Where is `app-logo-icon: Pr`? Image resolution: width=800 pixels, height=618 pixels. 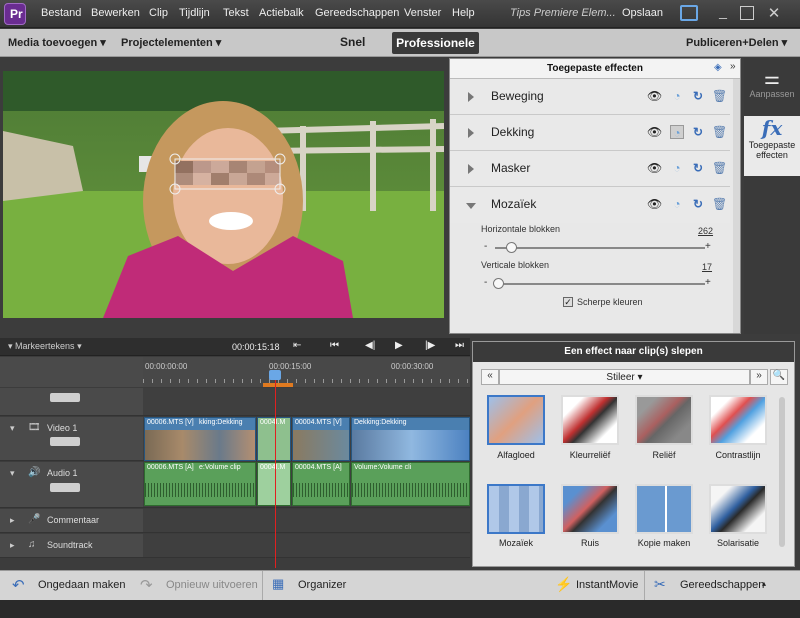 app-logo-icon: Pr is located at coordinates (15, 14).